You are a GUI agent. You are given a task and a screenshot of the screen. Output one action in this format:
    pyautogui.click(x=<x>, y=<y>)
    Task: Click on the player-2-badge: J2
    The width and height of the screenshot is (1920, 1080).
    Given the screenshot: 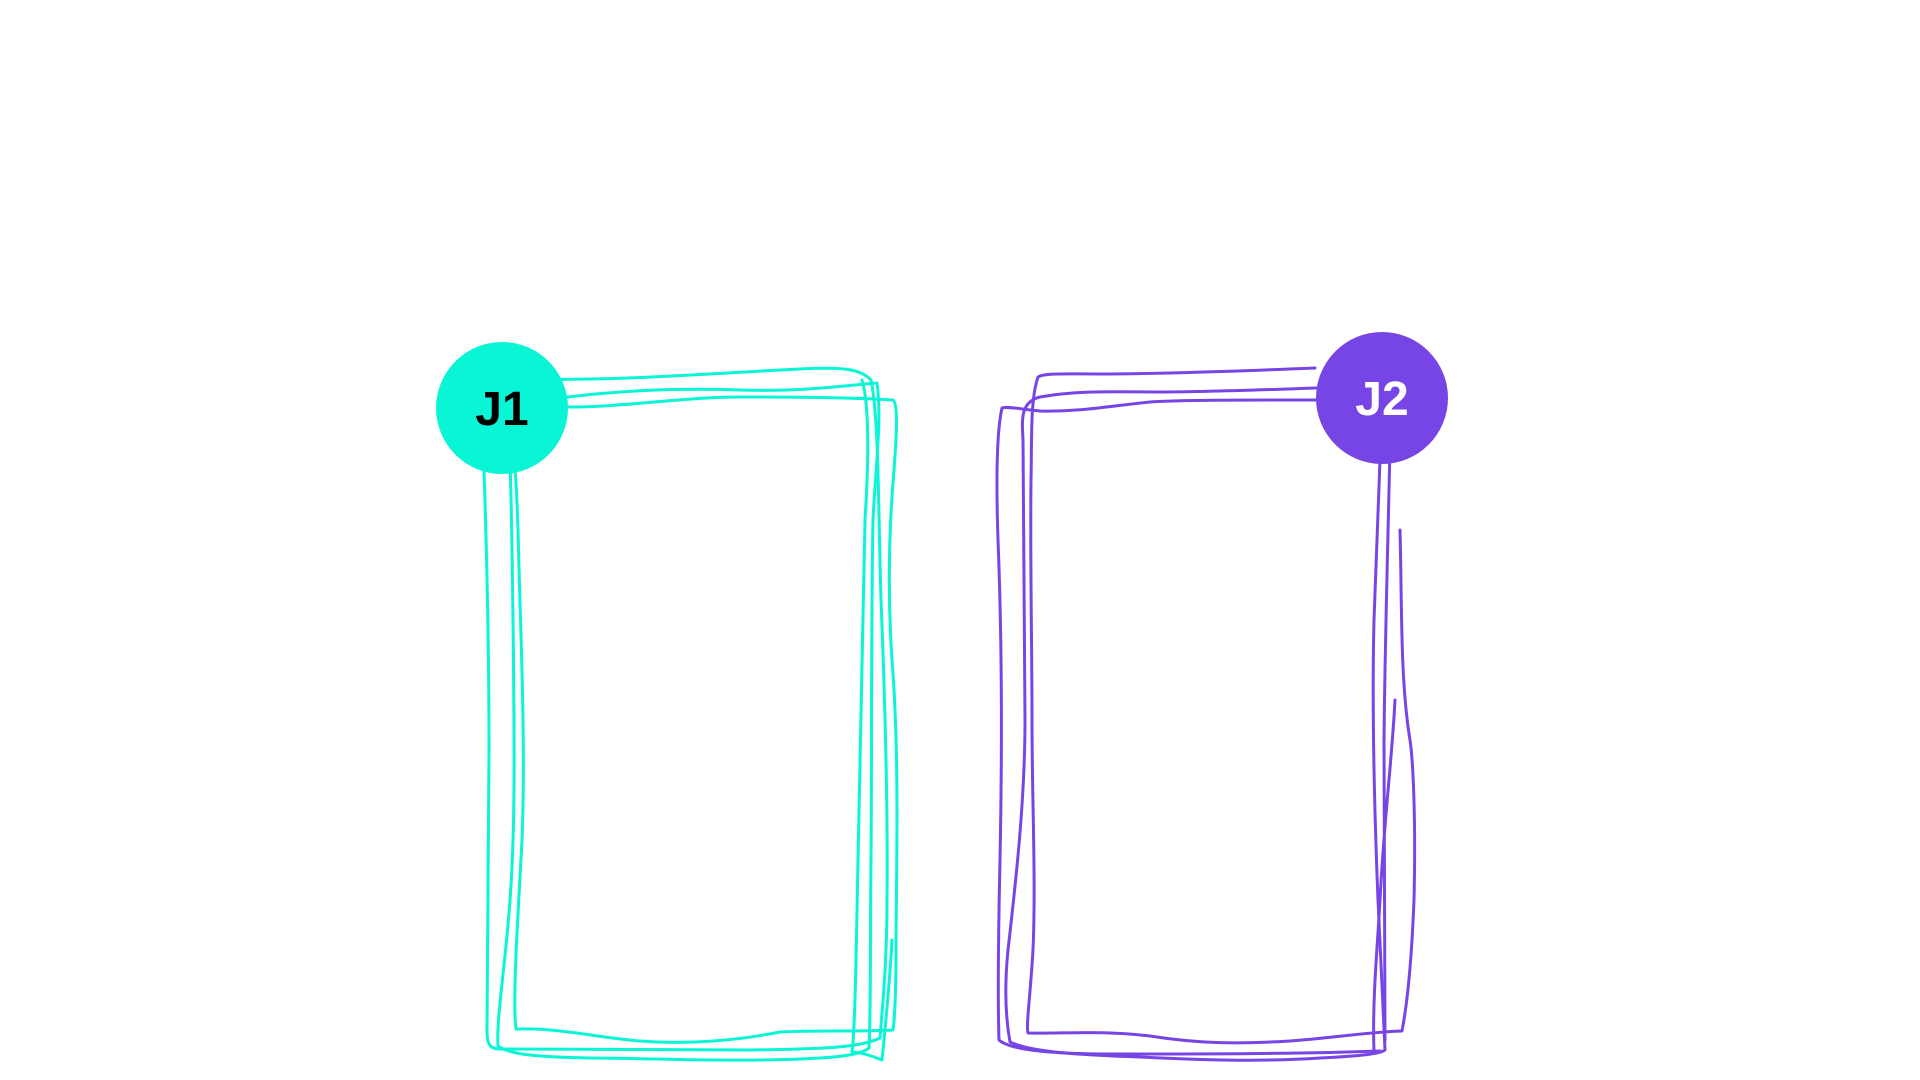 What is the action you would take?
    pyautogui.click(x=1382, y=398)
    